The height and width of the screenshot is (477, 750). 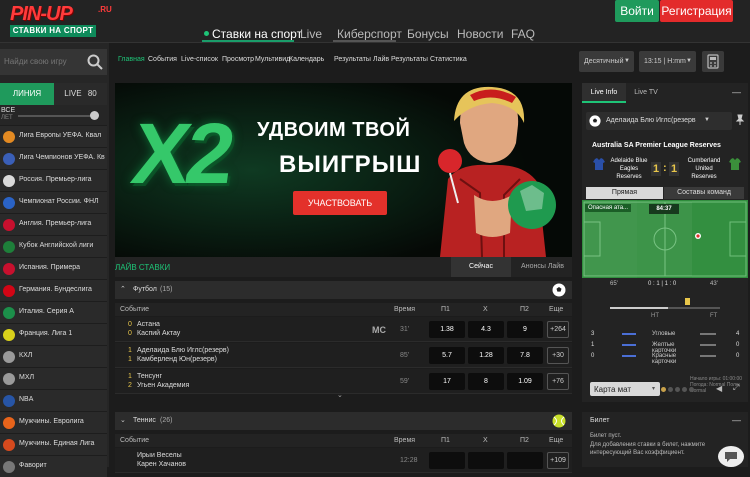 What do you see at coordinates (311, 34) in the screenshot?
I see `nav-live: Live` at bounding box center [311, 34].